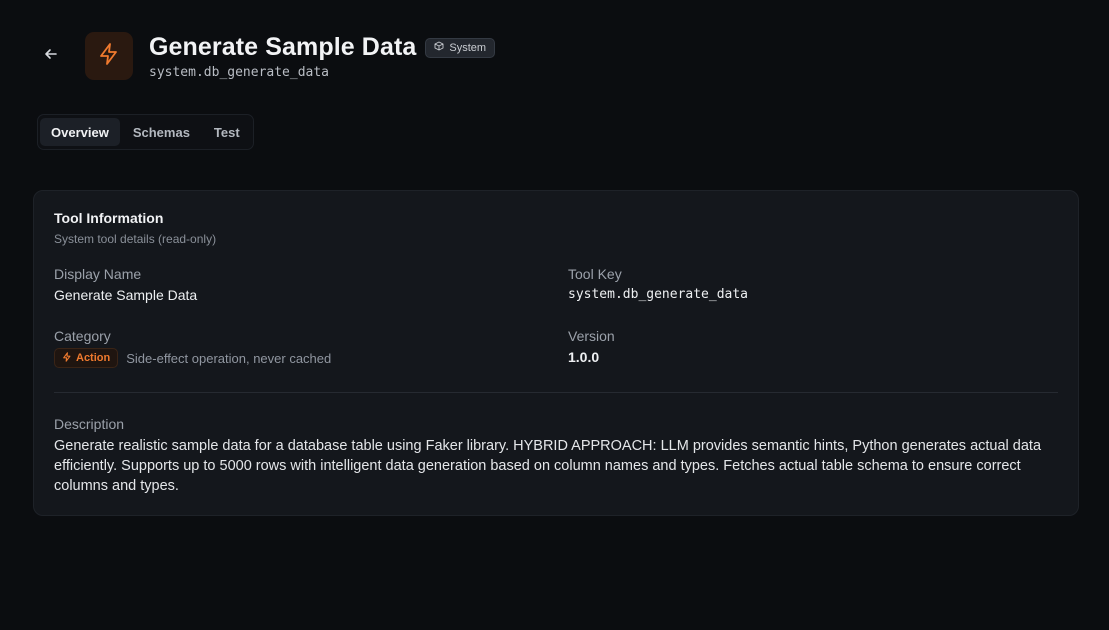 Image resolution: width=1109 pixels, height=630 pixels. I want to click on tool-key-value: system.db_generate_data, so click(658, 294).